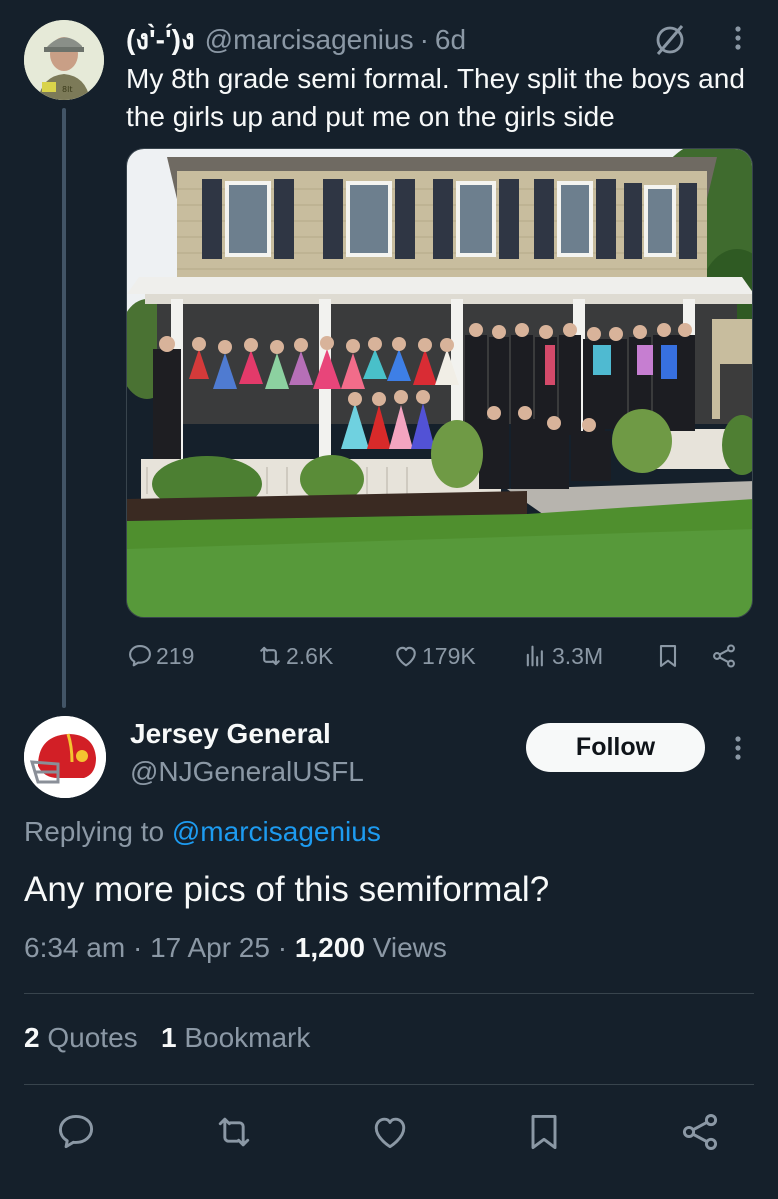 The width and height of the screenshot is (778, 1199). What do you see at coordinates (449, 655) in the screenshot?
I see `like-count: 179K` at bounding box center [449, 655].